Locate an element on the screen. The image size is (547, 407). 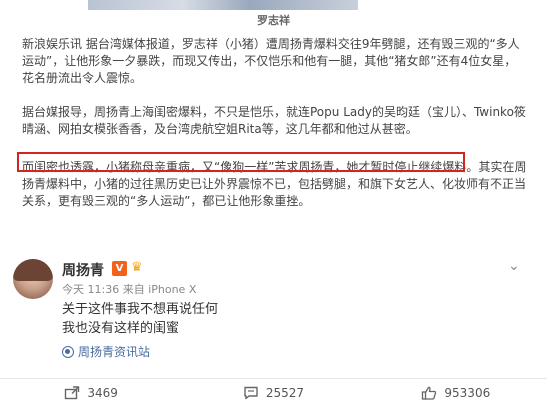
highlight-box is located at coordinates (241, 162).